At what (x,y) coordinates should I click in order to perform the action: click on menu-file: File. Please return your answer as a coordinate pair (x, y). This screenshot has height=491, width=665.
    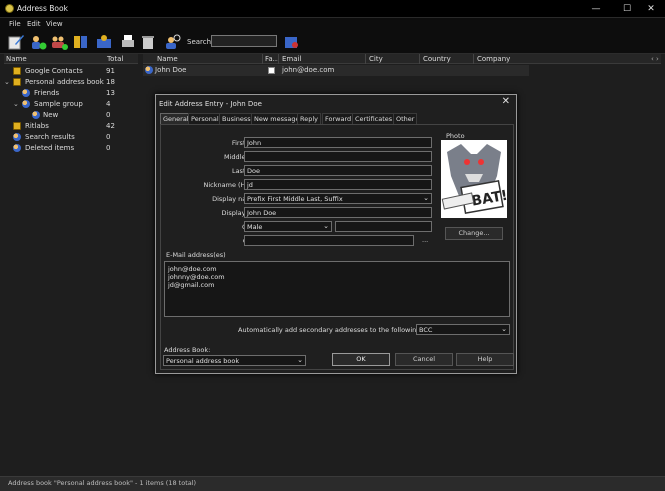
    Looking at the image, I should click on (15, 24).